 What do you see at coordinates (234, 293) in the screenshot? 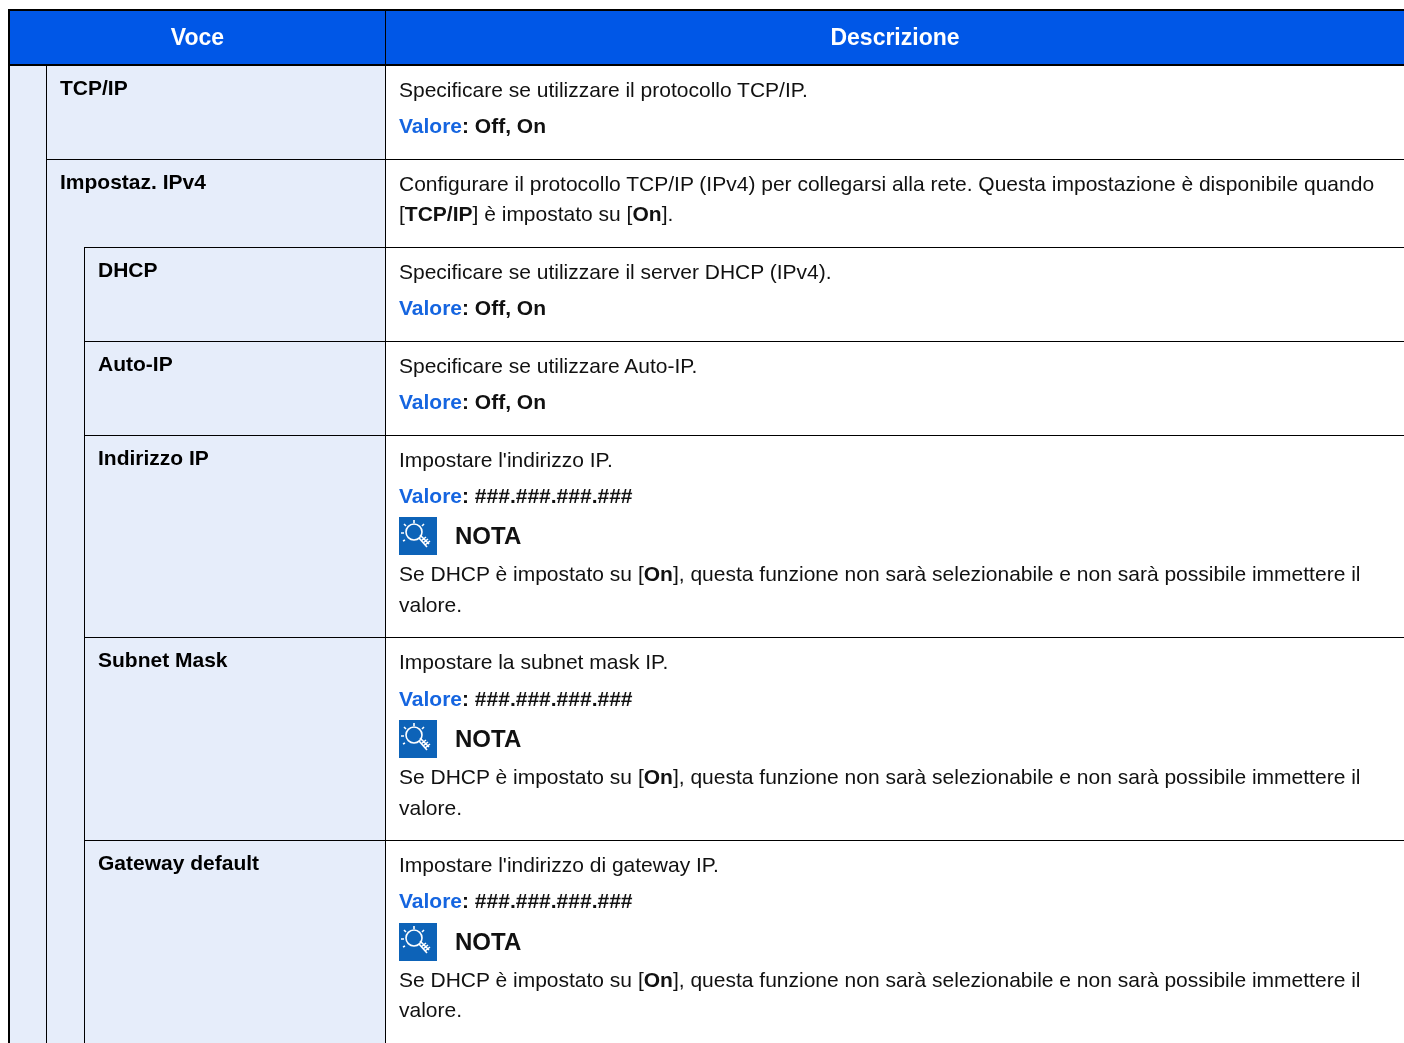
I see `setting-name: DHCP` at bounding box center [234, 293].